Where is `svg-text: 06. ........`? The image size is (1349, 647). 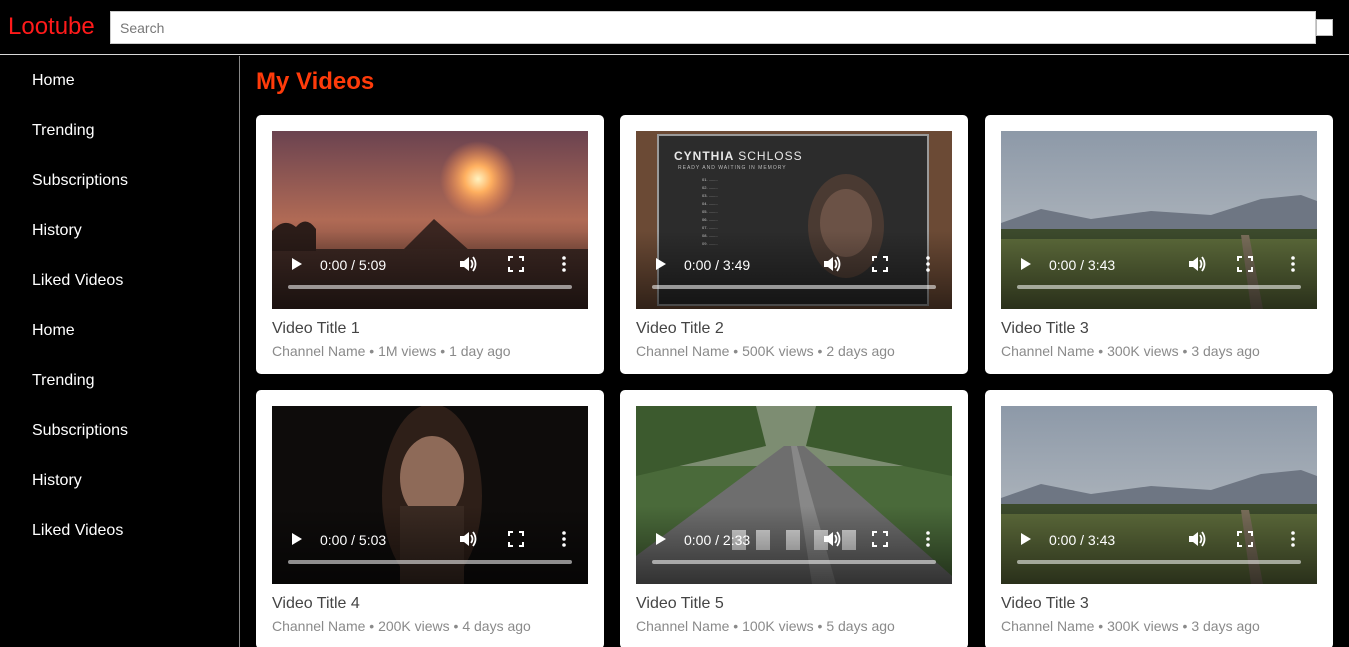 svg-text: 06. ........ is located at coordinates (710, 219).